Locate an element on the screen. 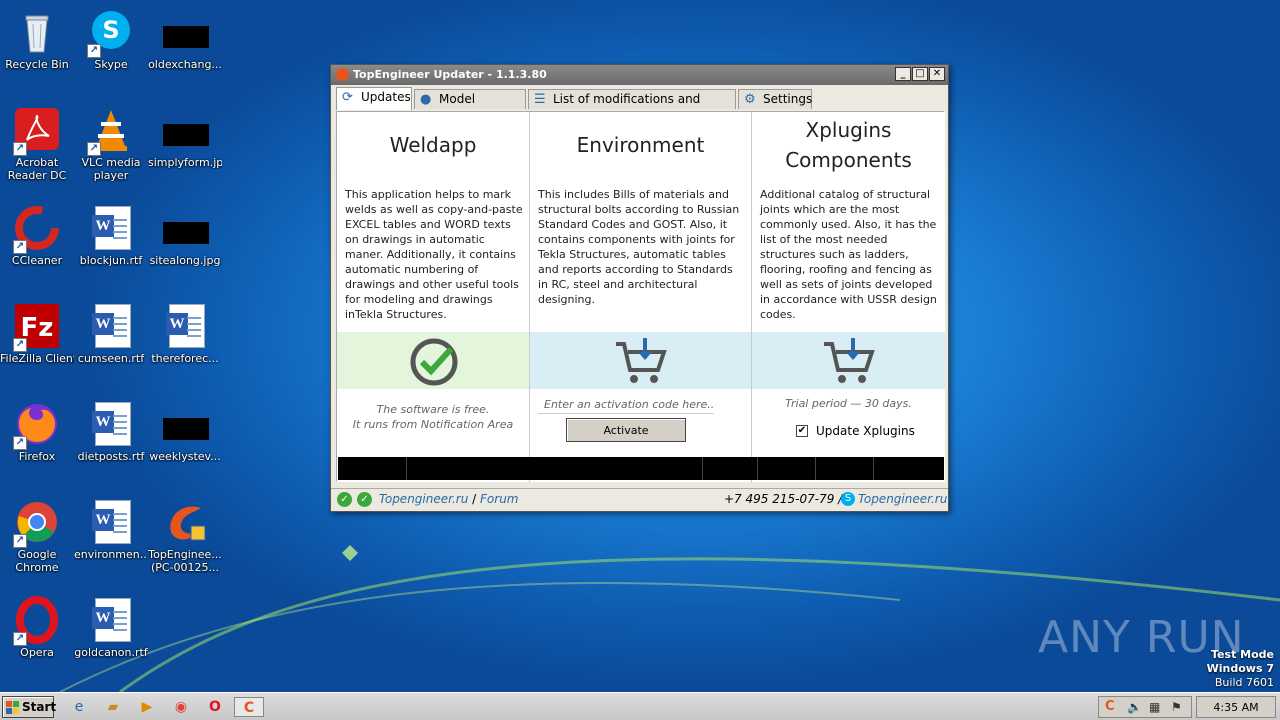 This screenshot has height=720, width=1280. desktop-icon-label: dietposts.rtf is located at coordinates (111, 456).